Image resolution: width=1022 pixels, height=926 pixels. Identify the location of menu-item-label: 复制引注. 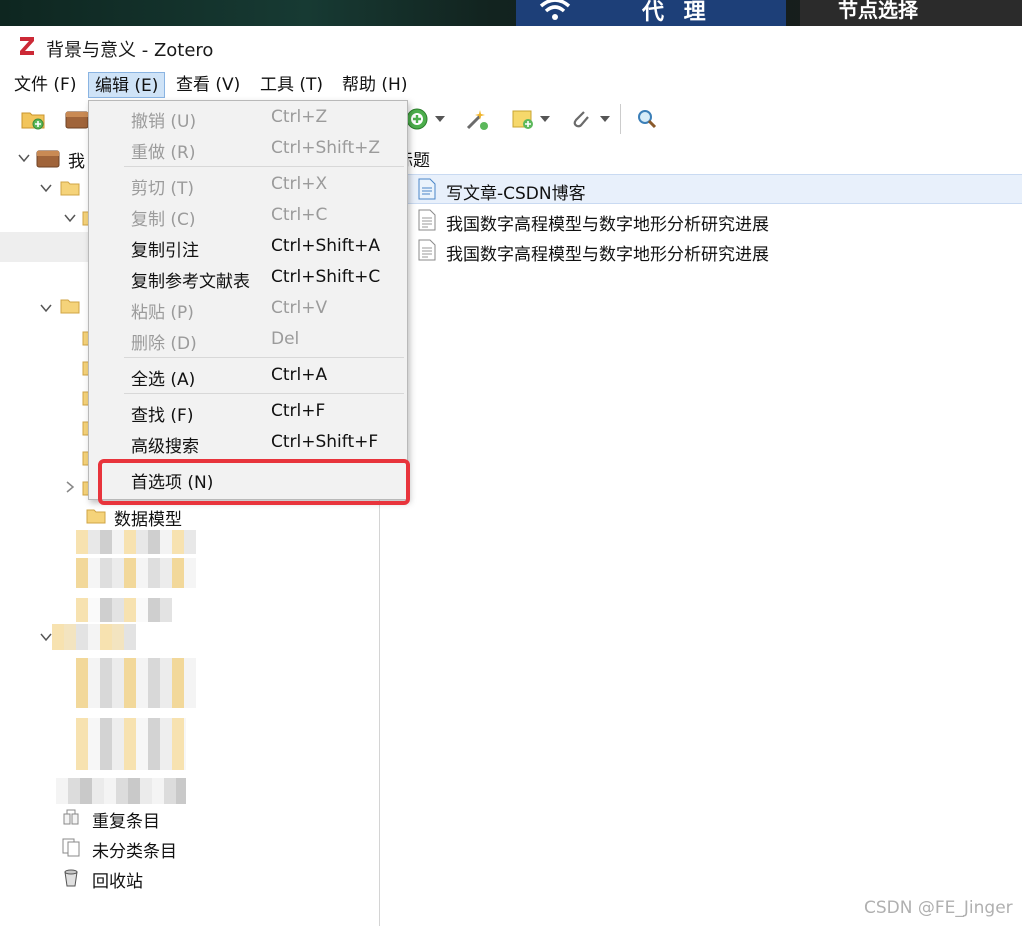
(165, 251).